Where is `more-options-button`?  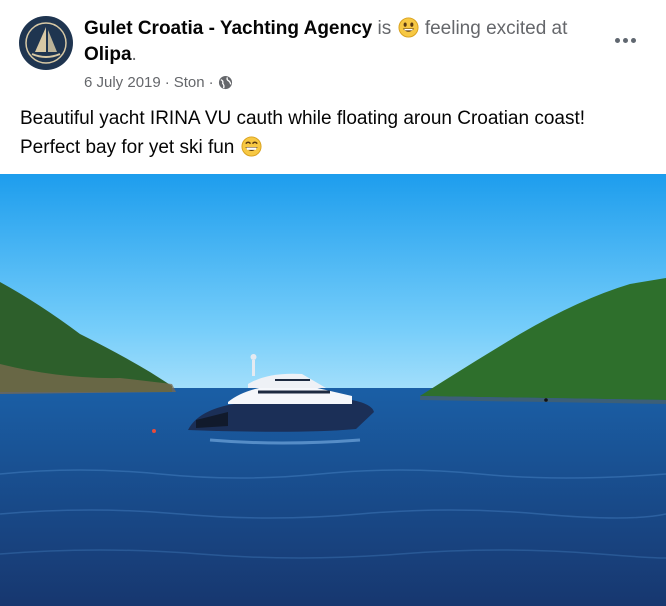 more-options-button is located at coordinates (625, 40).